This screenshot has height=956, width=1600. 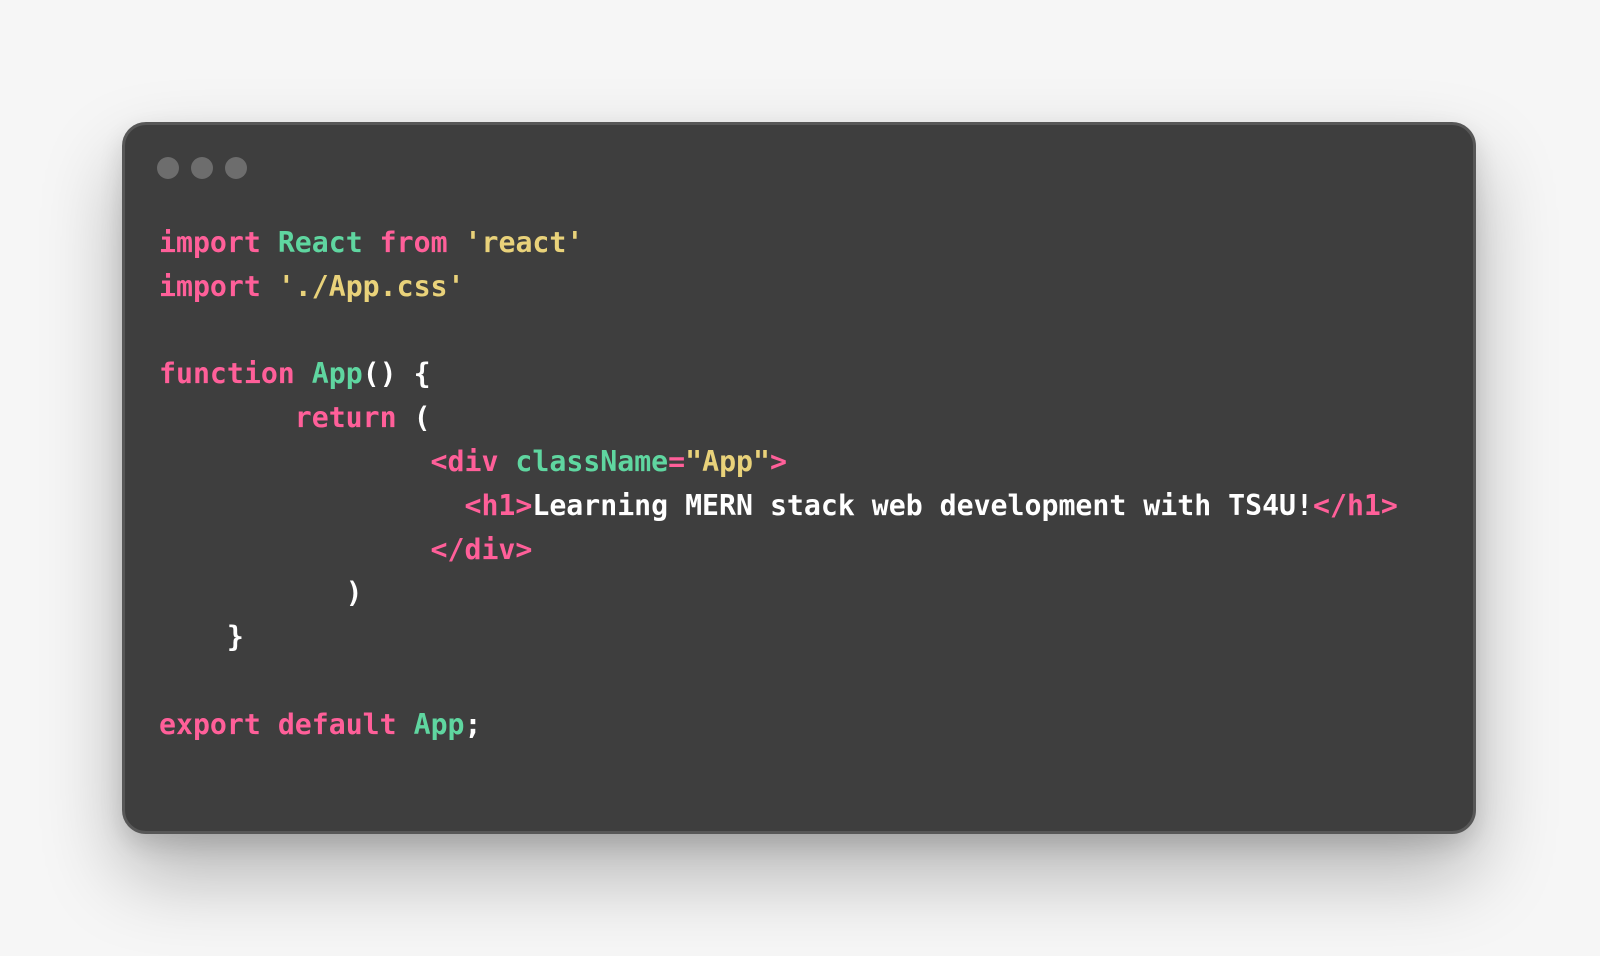 I want to click on code-token-tag: </div>, so click(x=481, y=549).